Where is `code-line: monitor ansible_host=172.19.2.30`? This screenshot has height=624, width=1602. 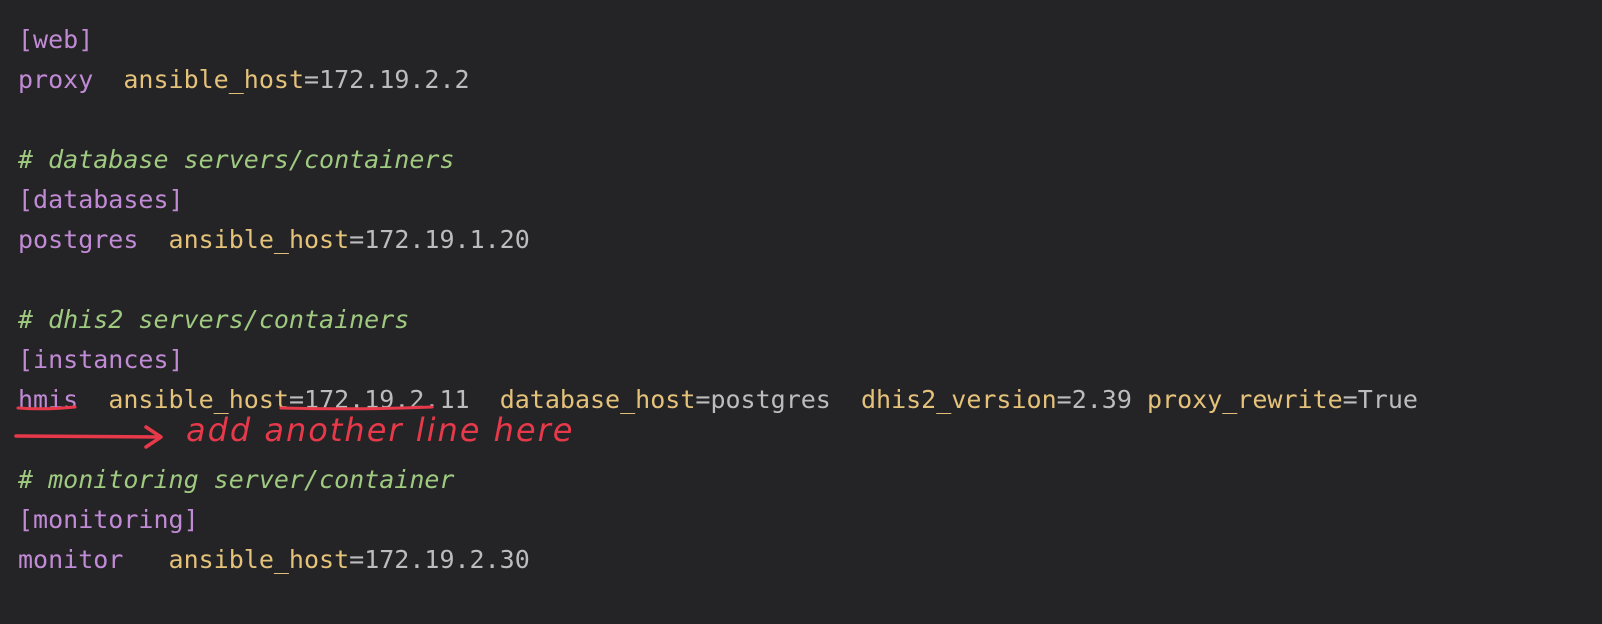
code-line: monitor ansible_host=172.19.2.30 is located at coordinates (718, 560).